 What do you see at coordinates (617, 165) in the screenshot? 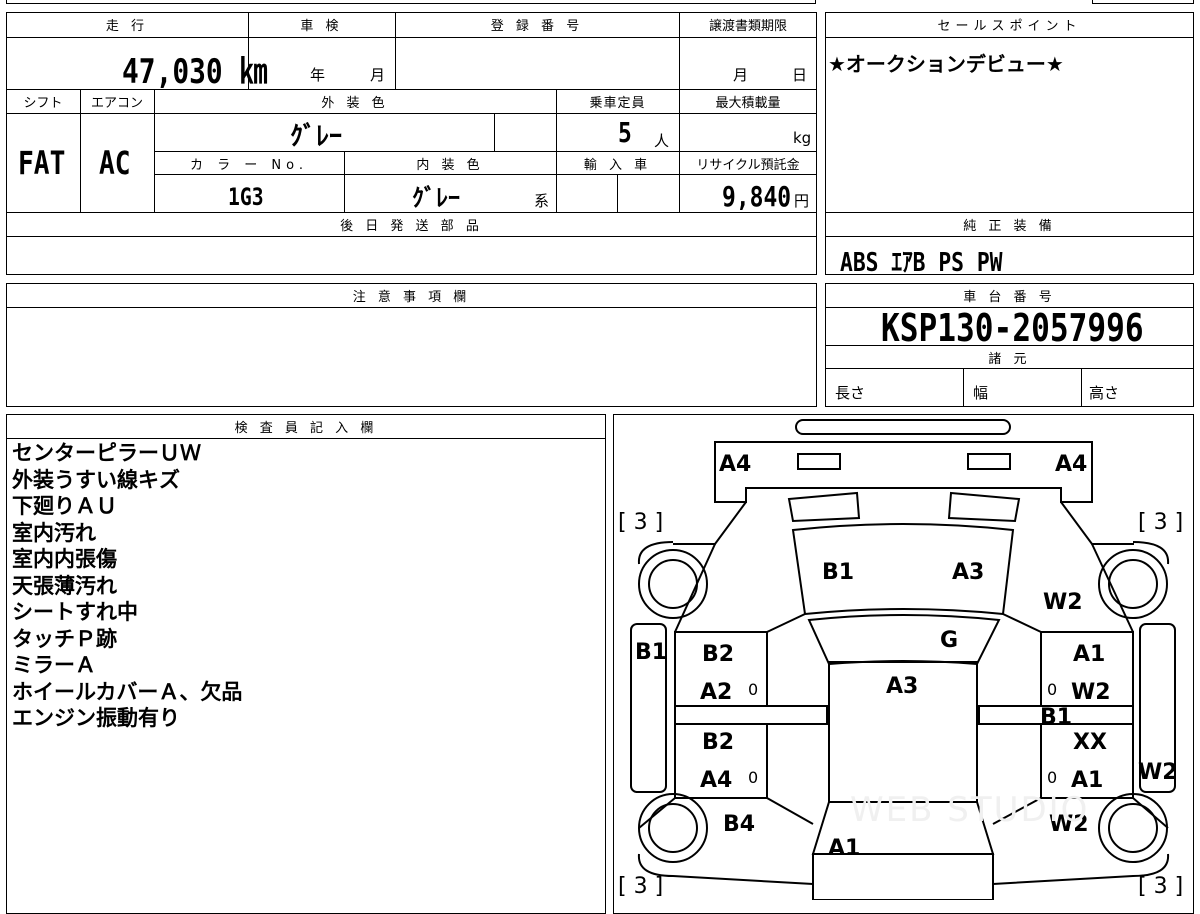
I see `import-label: 輸 入 車` at bounding box center [617, 165].